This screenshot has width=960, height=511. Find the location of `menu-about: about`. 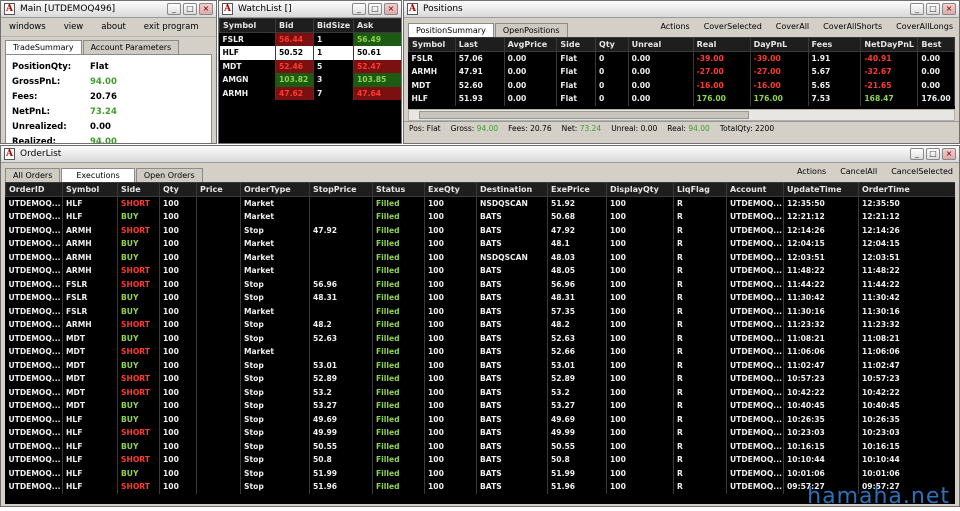

menu-about: about is located at coordinates (113, 27).